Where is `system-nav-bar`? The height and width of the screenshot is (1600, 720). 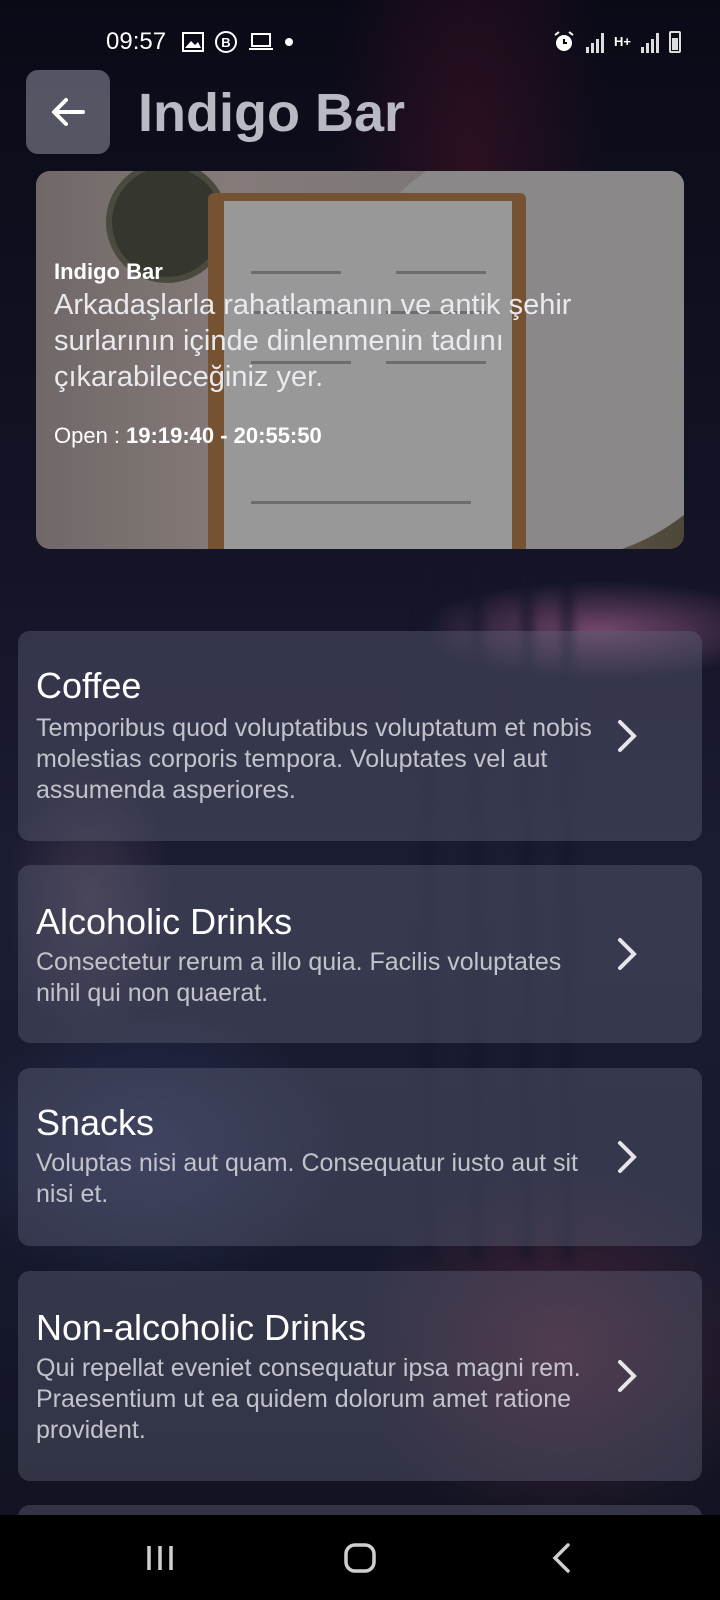 system-nav-bar is located at coordinates (360, 1557).